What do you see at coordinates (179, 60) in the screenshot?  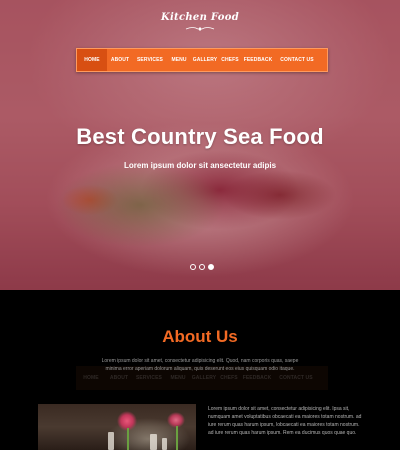 I see `nav-menu: MENU` at bounding box center [179, 60].